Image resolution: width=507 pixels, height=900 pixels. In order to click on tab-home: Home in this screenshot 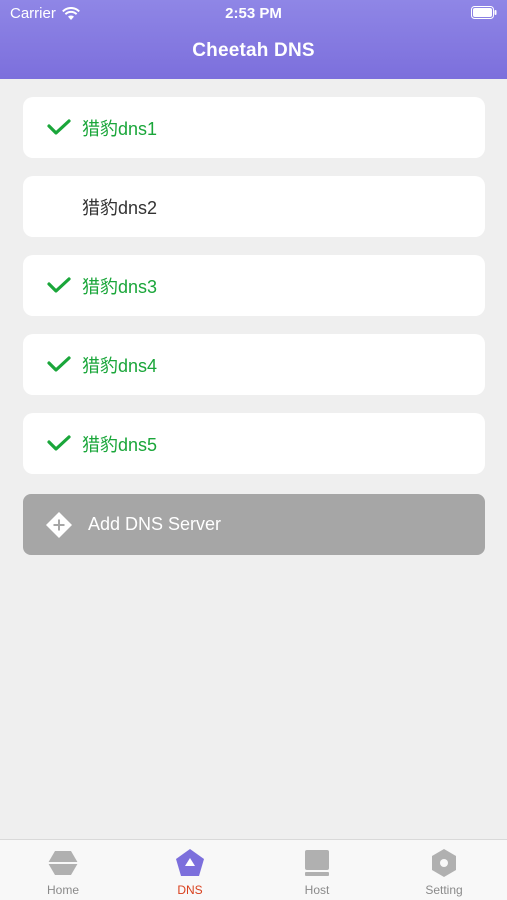, I will do `click(63, 870)`.